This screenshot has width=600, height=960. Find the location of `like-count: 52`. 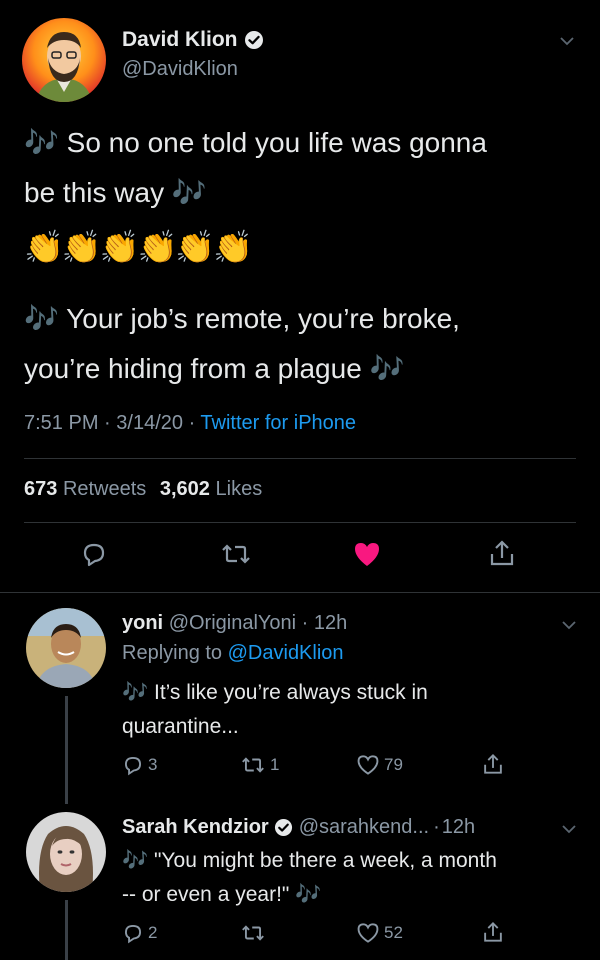

like-count: 52 is located at coordinates (393, 932).